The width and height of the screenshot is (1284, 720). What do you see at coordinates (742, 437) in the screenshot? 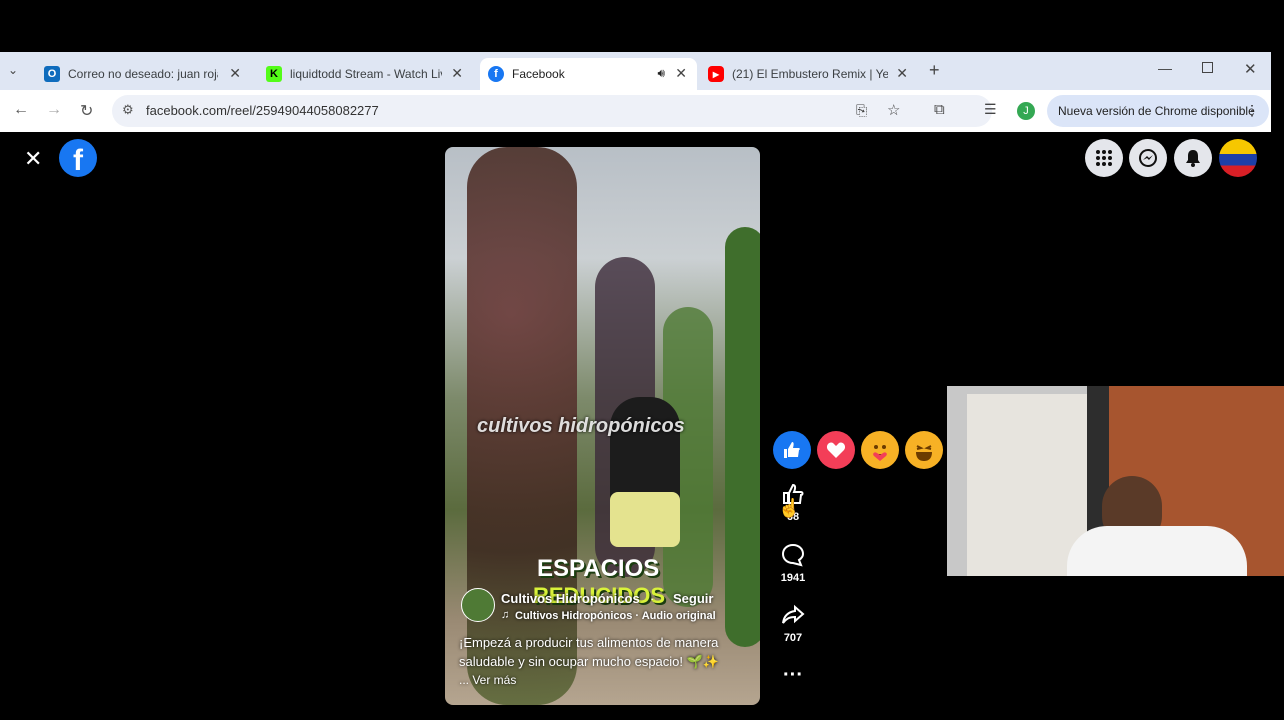
I see `plant-tower-image` at bounding box center [742, 437].